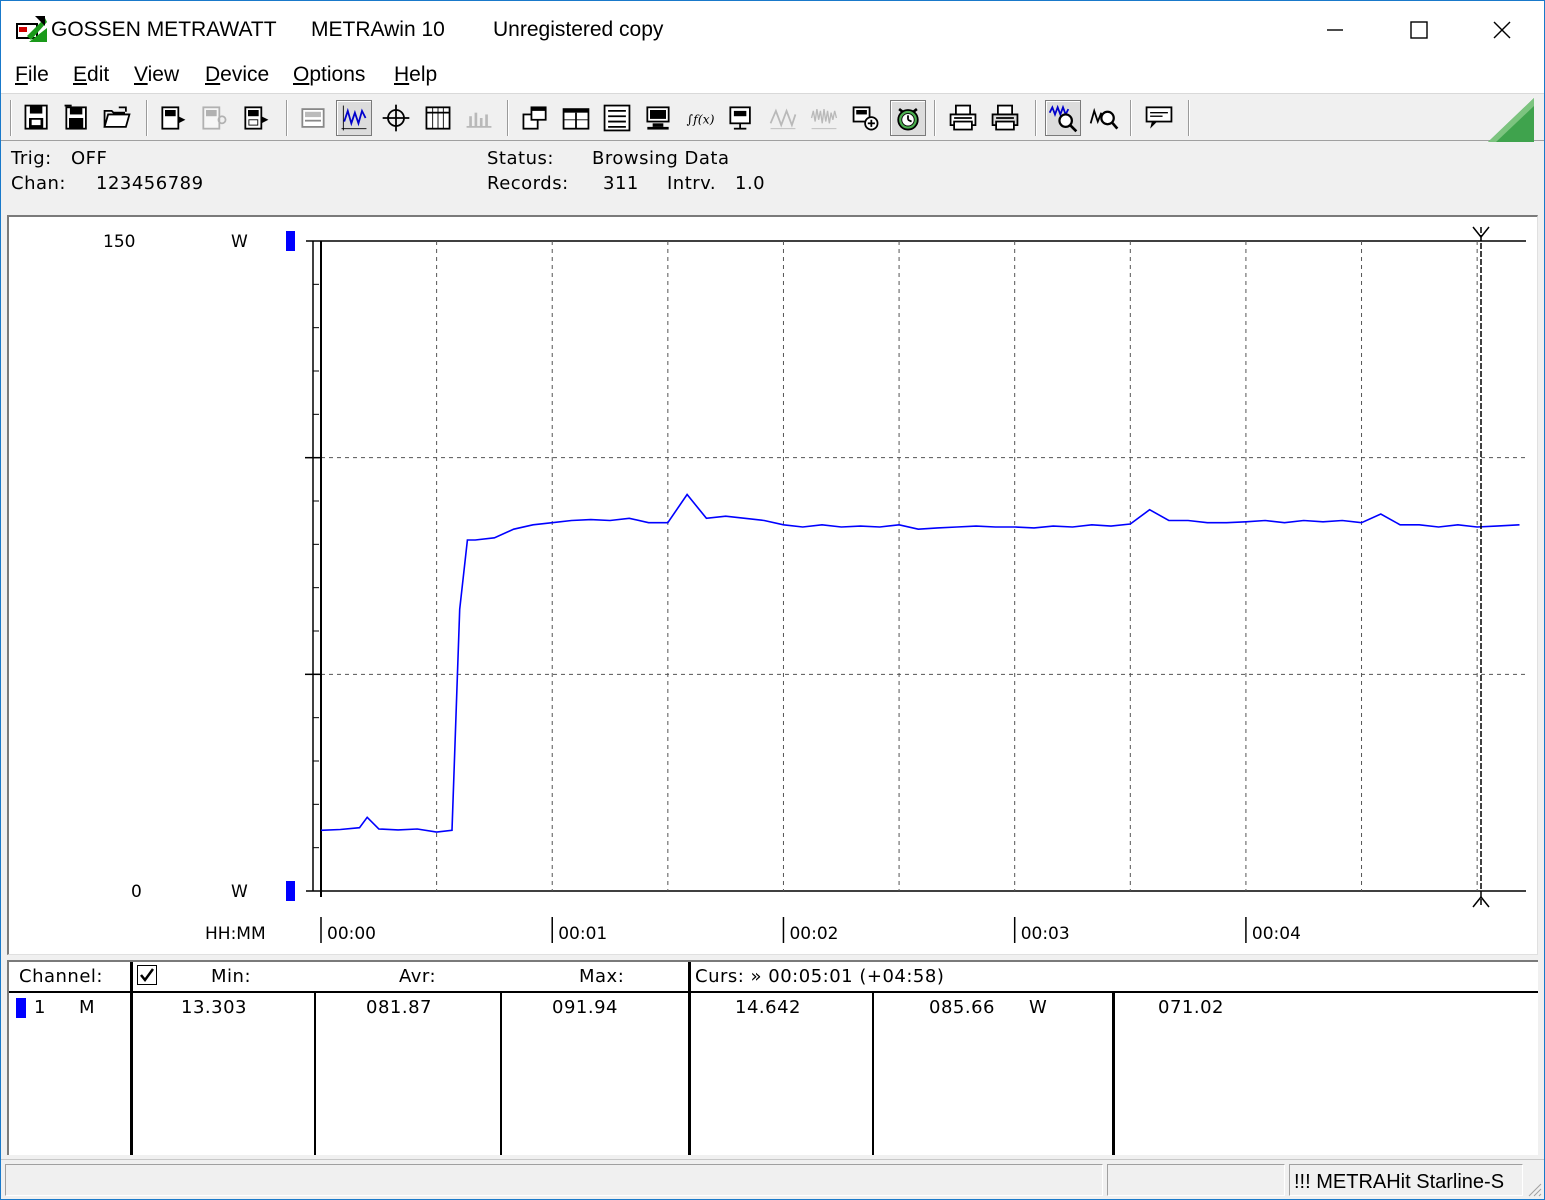 The image size is (1545, 1200). What do you see at coordinates (150, 183) in the screenshot?
I see `chan-value: 123456789` at bounding box center [150, 183].